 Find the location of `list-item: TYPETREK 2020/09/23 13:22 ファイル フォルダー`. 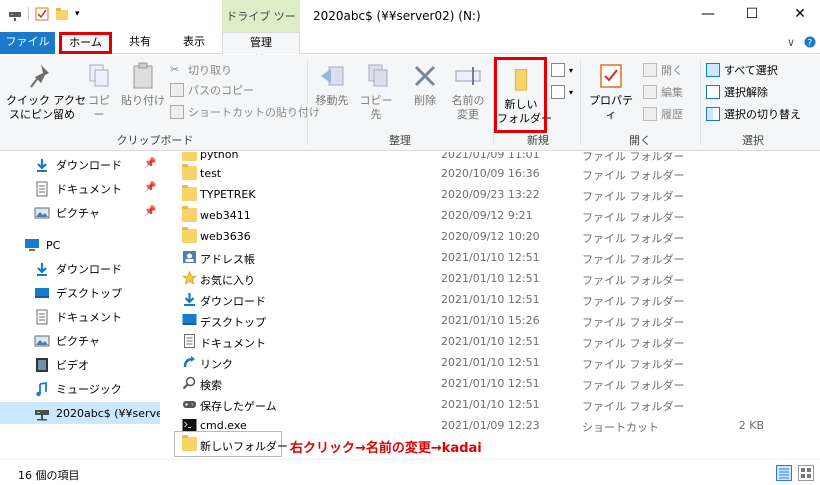

list-item: TYPETREK 2020/09/23 13:22 ファイル フォルダー is located at coordinates (495, 194).